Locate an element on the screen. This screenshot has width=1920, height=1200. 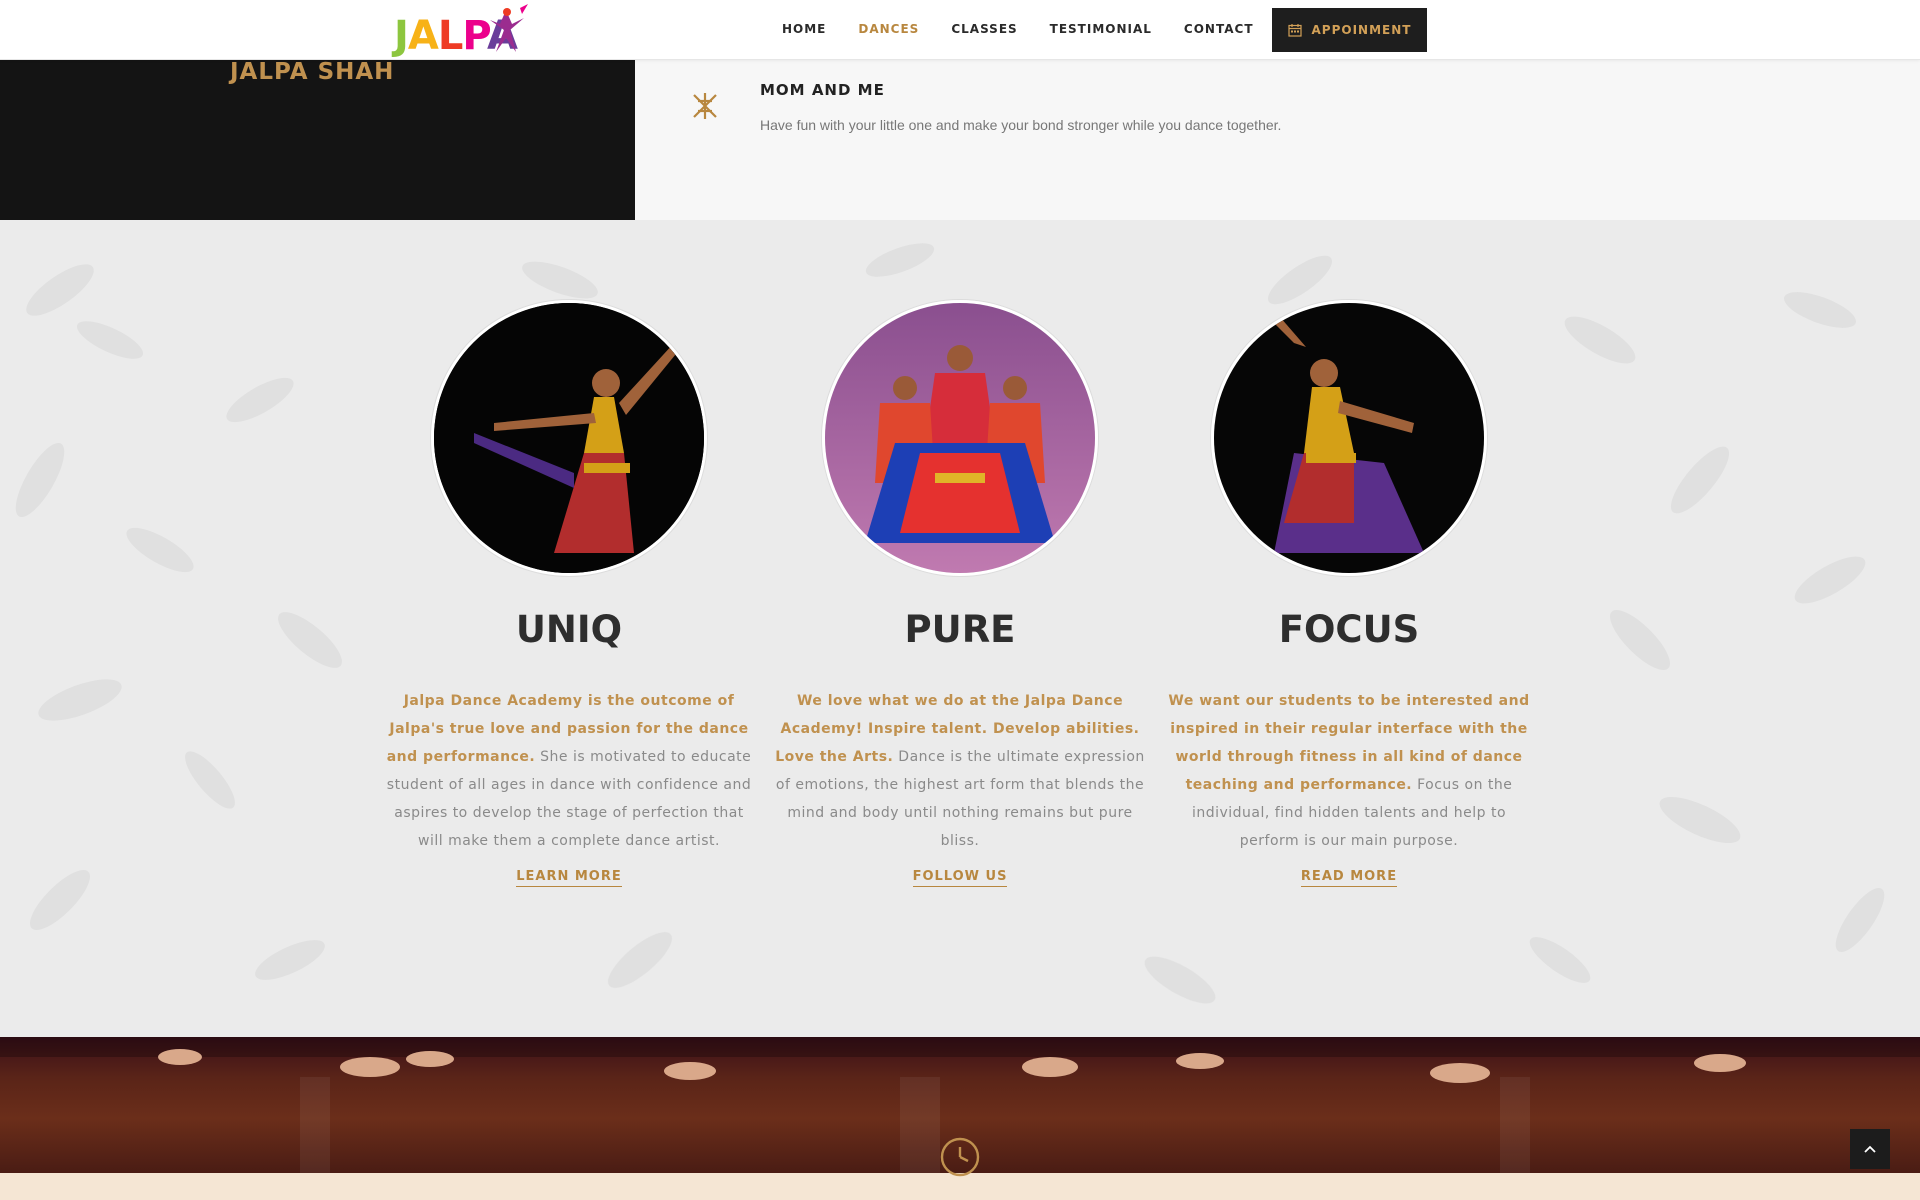
appointment-button: APPOINMENT is located at coordinates (1349, 29).